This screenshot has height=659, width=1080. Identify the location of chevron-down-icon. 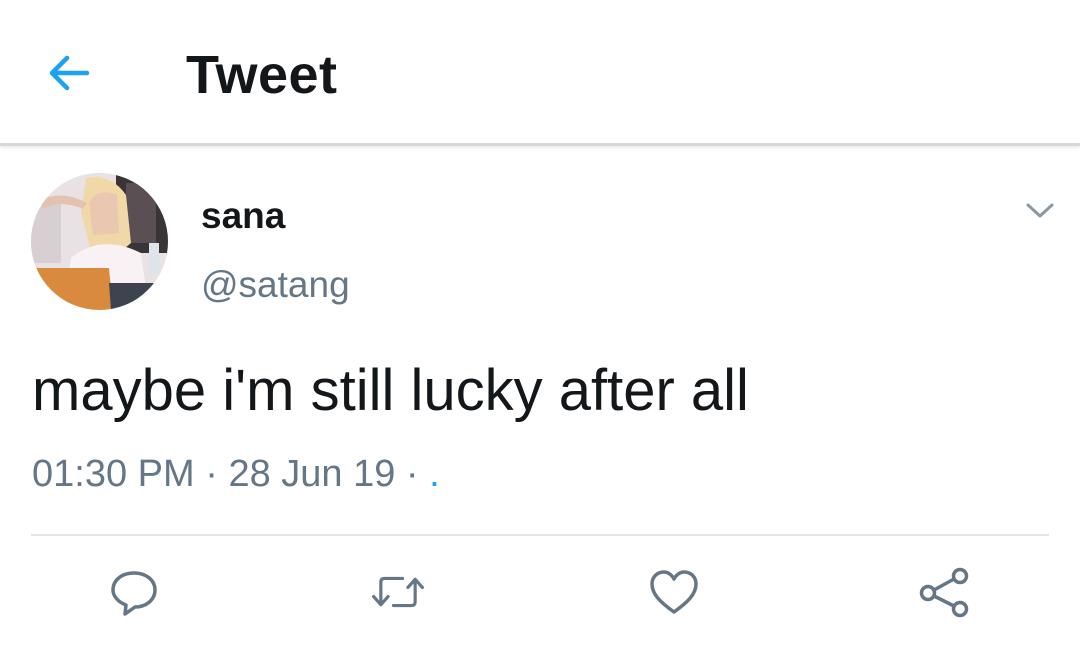
(1040, 210).